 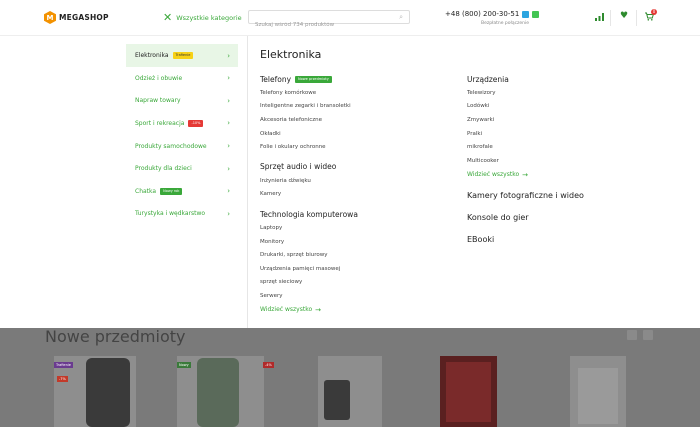 I want to click on new-year-badge: Nowy rok, so click(x=171, y=191).